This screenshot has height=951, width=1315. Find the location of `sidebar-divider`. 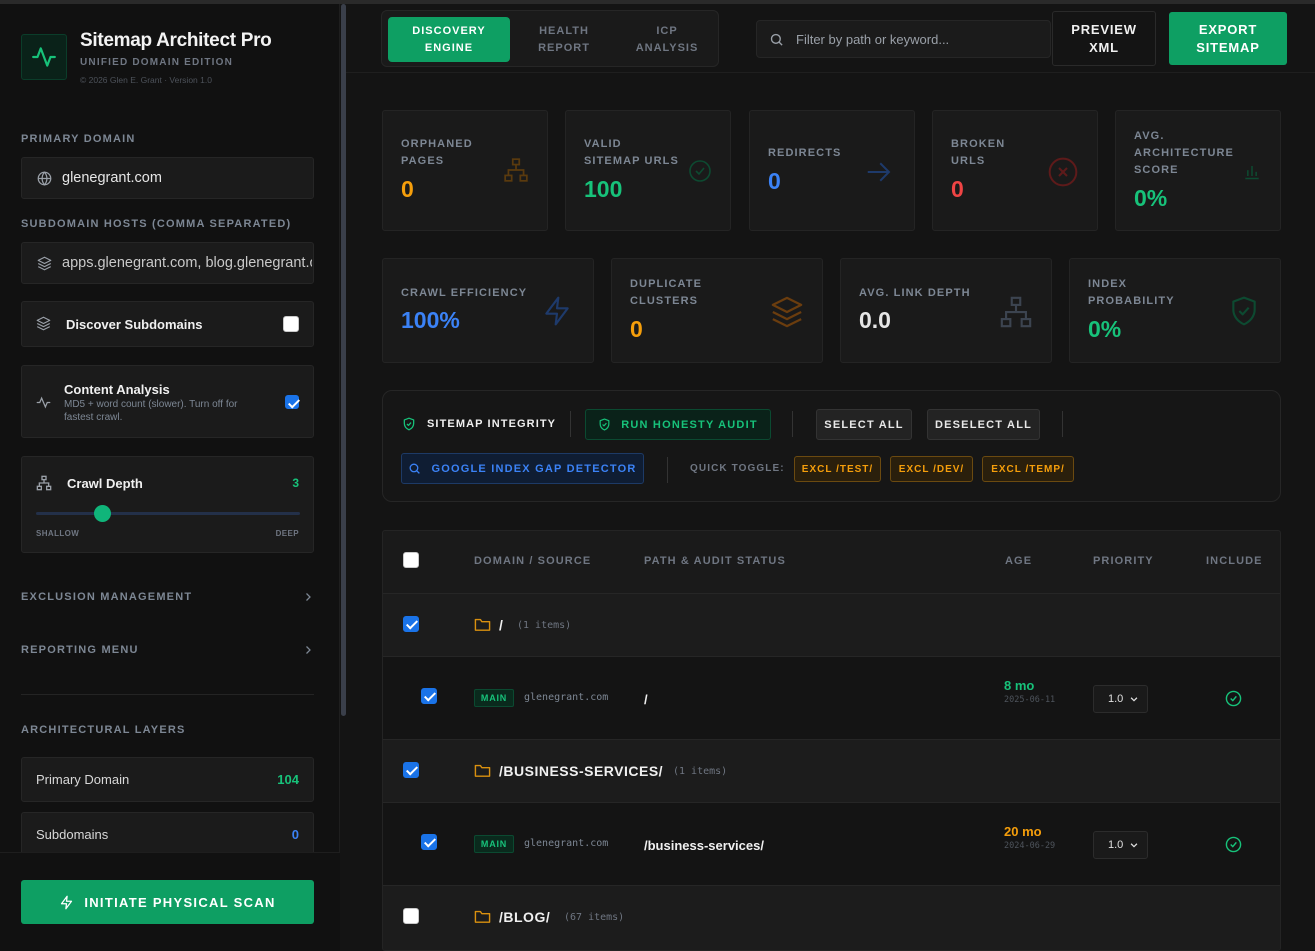

sidebar-divider is located at coordinates (167, 694).